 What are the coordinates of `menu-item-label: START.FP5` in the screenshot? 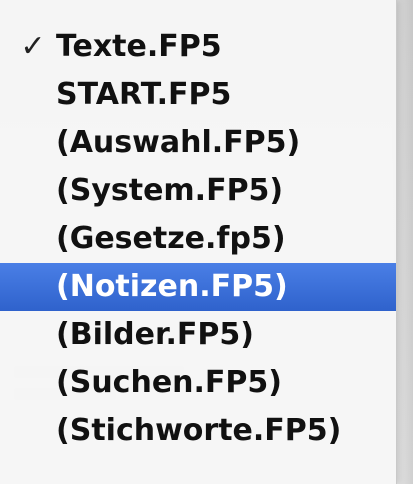 It's located at (144, 94).